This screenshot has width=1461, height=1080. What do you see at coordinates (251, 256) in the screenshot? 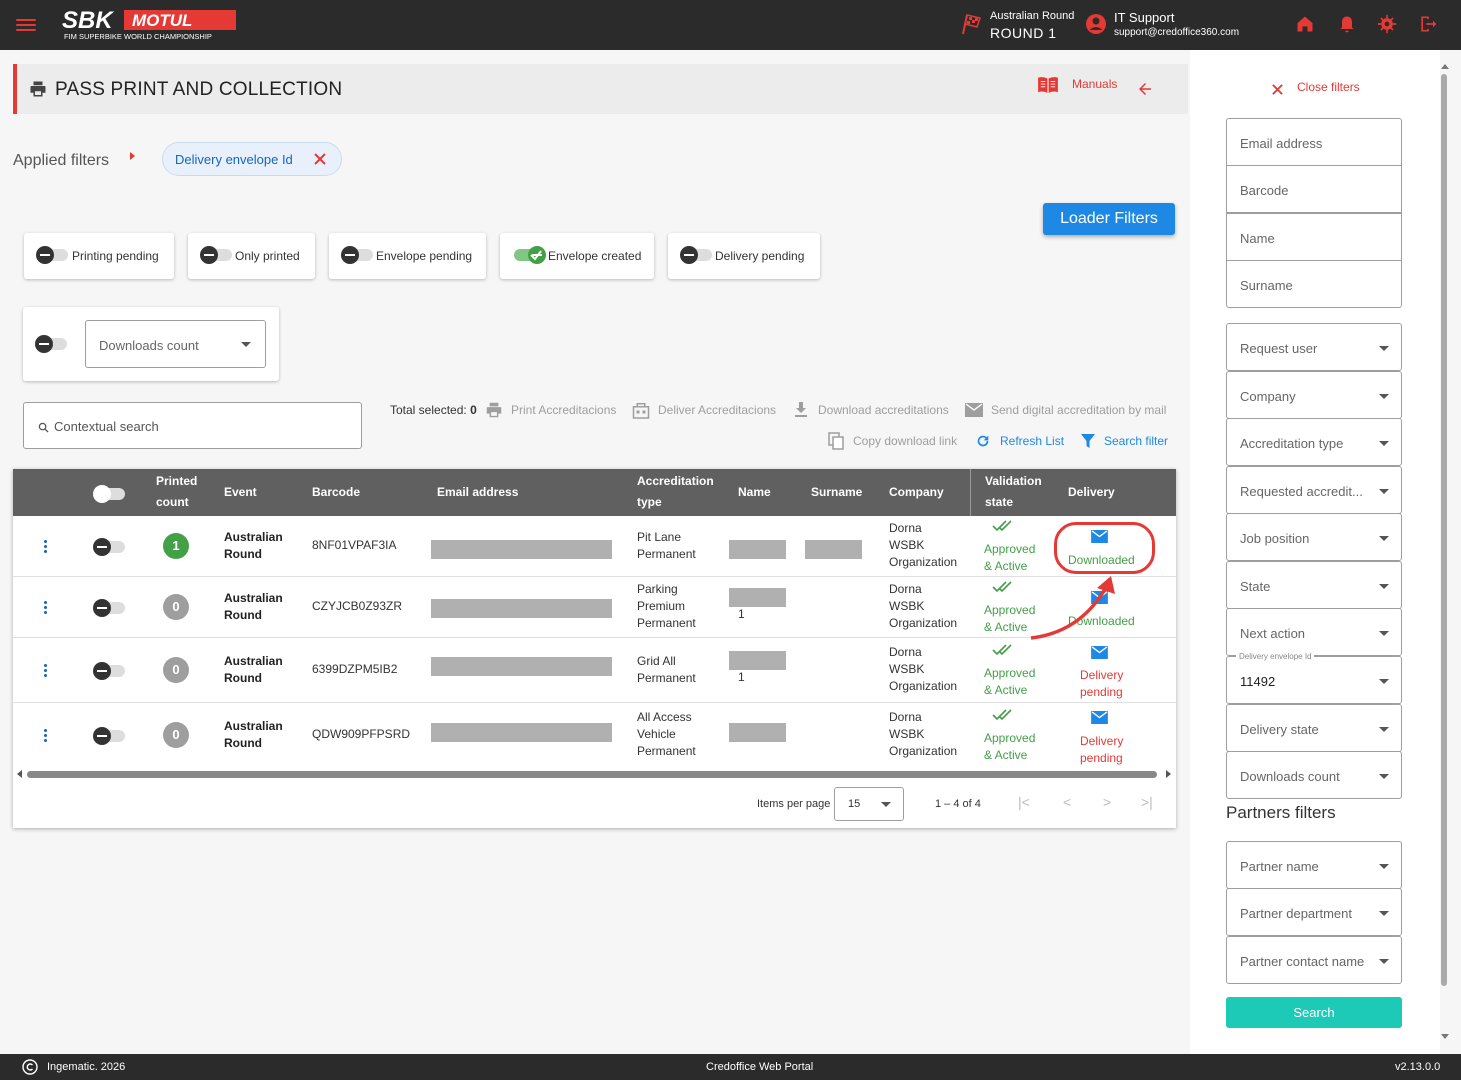
I see `toggle-only-printed: Only printed` at bounding box center [251, 256].